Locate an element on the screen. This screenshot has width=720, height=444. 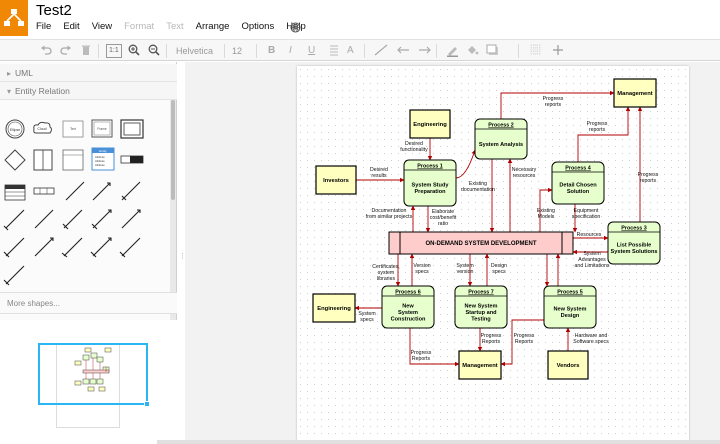
flow-label-system-advantages: SystemAdvantagesand Limitations is located at coordinates (592, 260).